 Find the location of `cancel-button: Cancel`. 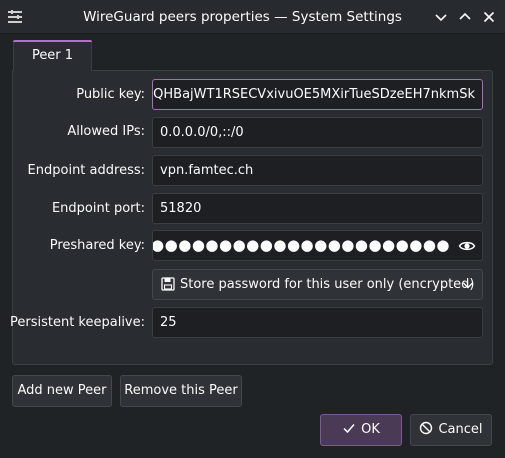

cancel-button: Cancel is located at coordinates (451, 430).